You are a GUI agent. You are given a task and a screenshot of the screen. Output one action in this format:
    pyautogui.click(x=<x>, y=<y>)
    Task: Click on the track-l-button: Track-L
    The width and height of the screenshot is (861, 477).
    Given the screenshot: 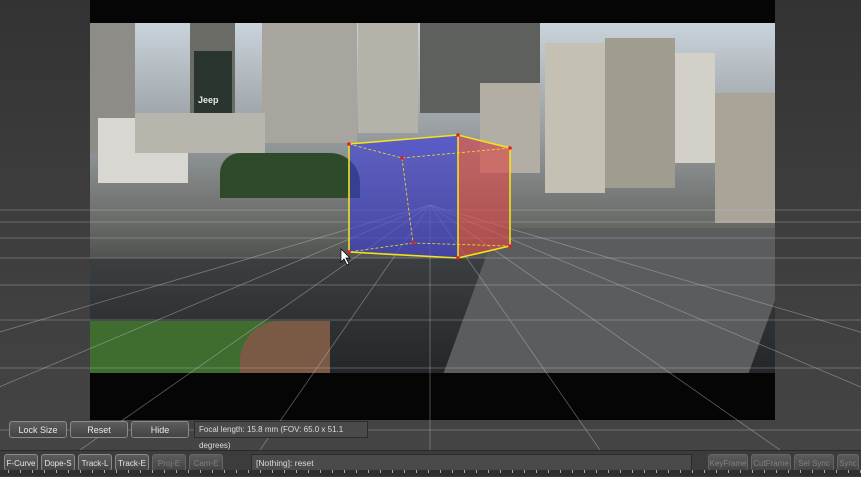 What is the action you would take?
    pyautogui.click(x=95, y=462)
    